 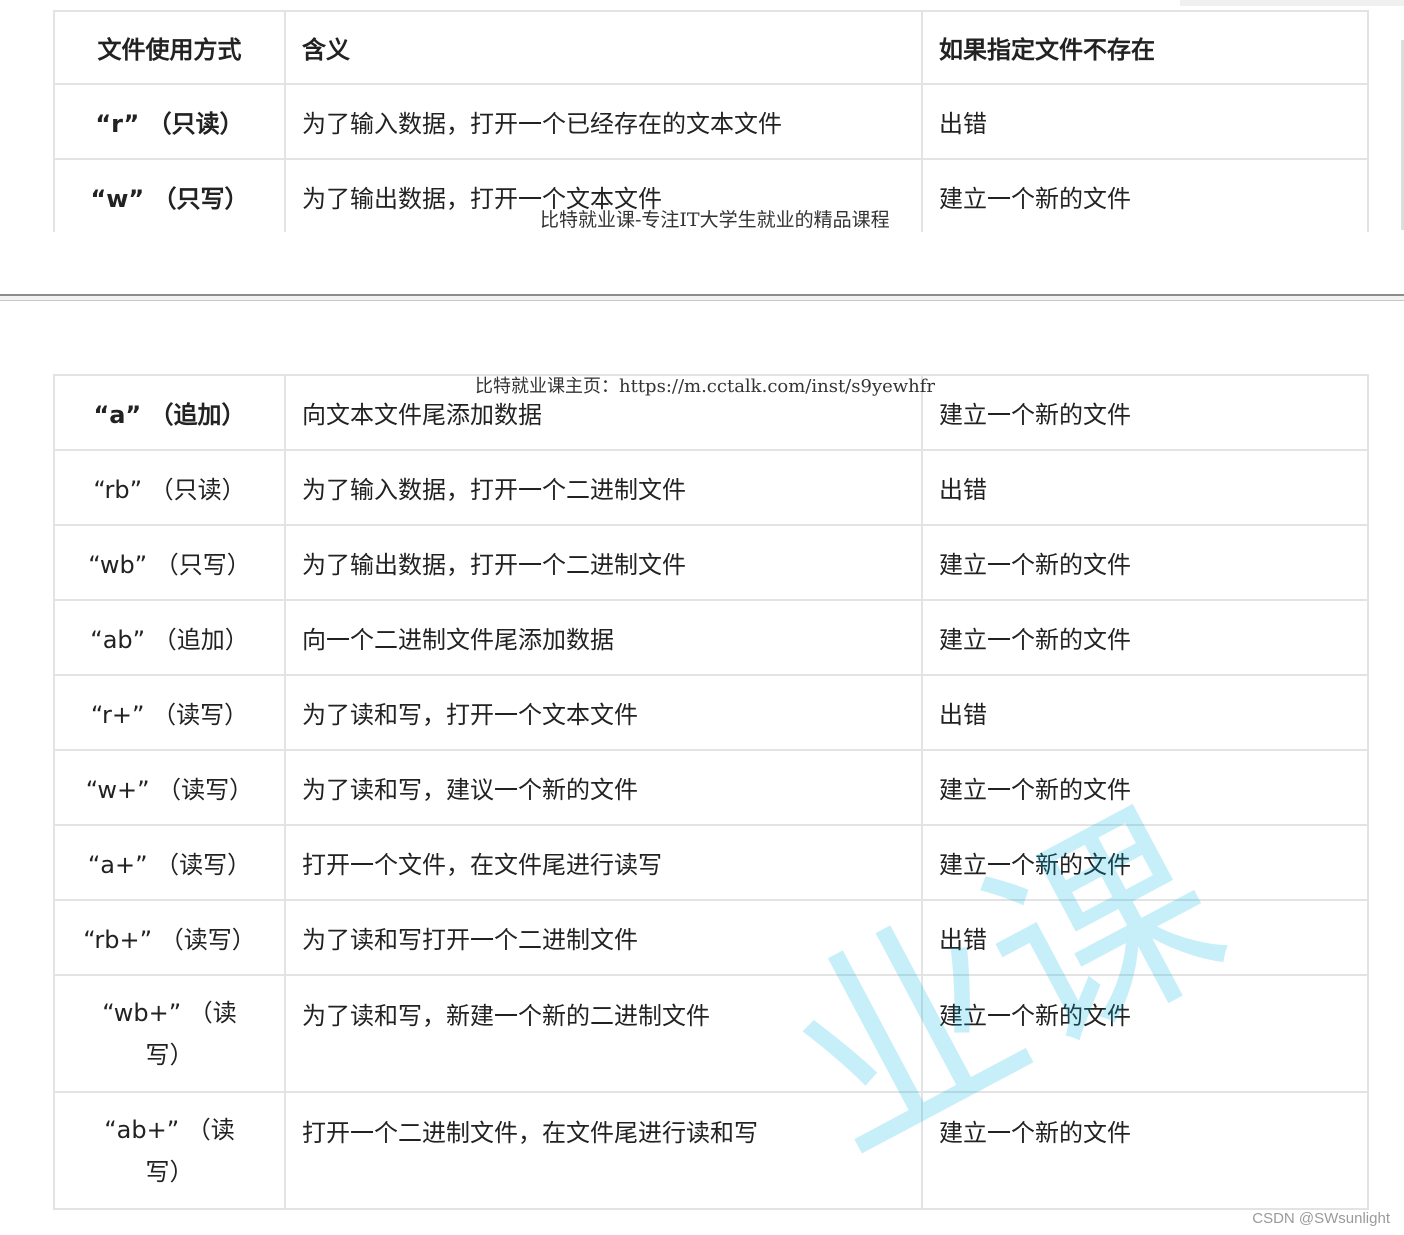 I want to click on table-row: “a+” （读写） 打开一个文件，在文件尾进行读写 建立一个新的文件, so click(x=711, y=862).